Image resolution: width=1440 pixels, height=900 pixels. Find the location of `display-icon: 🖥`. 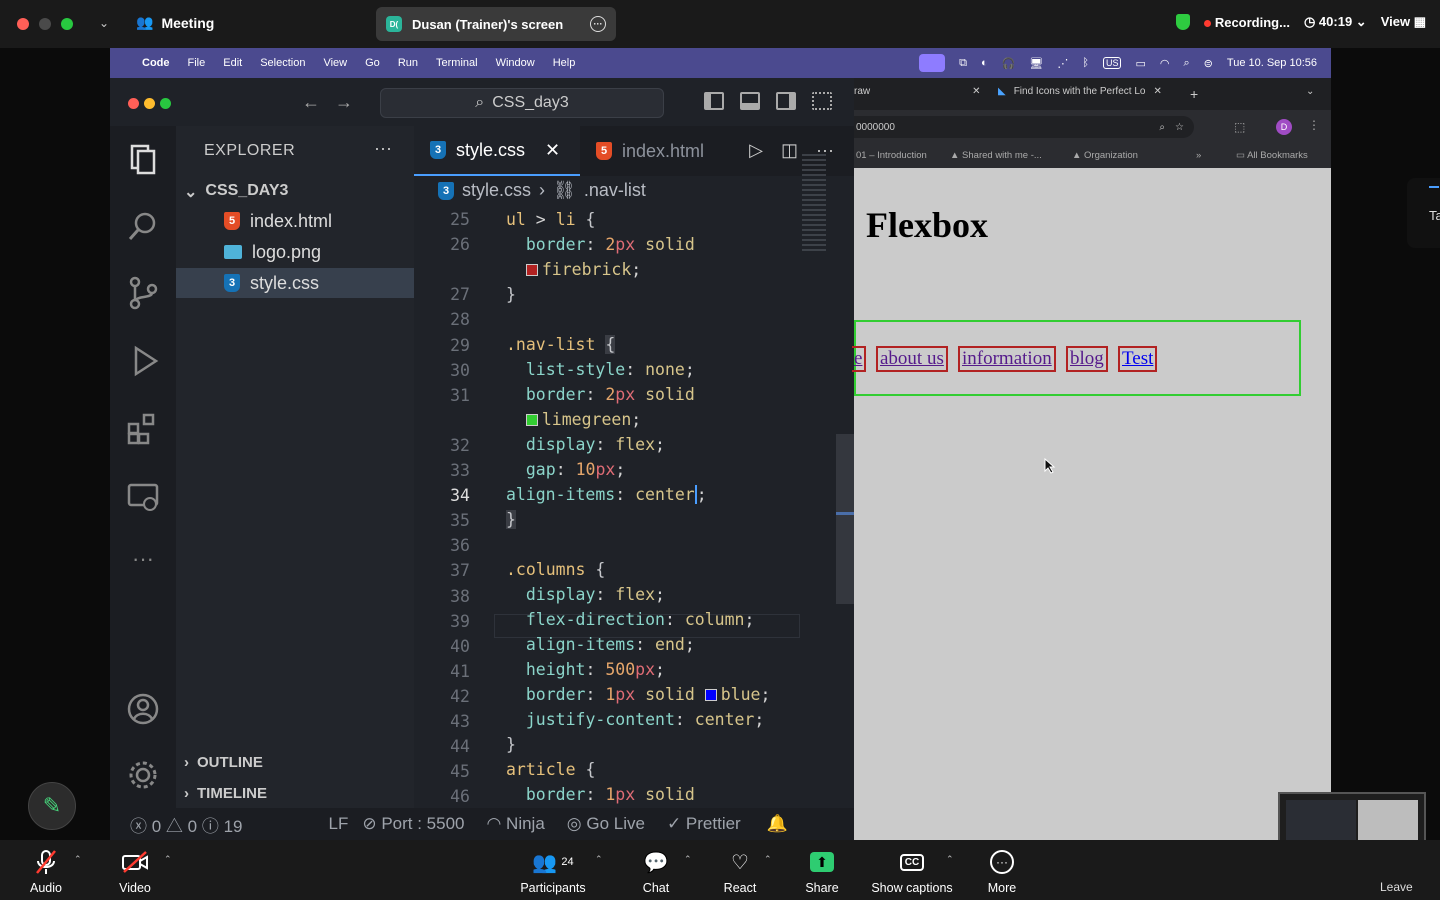

display-icon: 🖥 is located at coordinates (1036, 63).